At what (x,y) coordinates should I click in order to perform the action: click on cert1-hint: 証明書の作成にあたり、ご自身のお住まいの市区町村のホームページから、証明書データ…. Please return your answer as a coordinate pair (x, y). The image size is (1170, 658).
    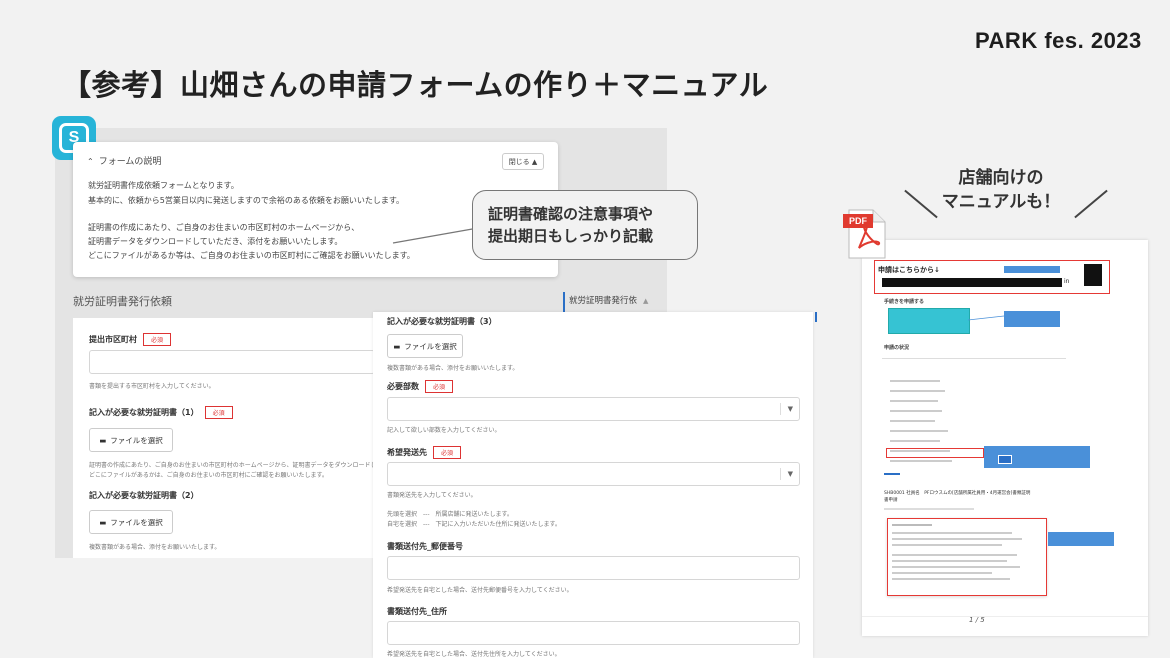
    Looking at the image, I should click on (233, 465).